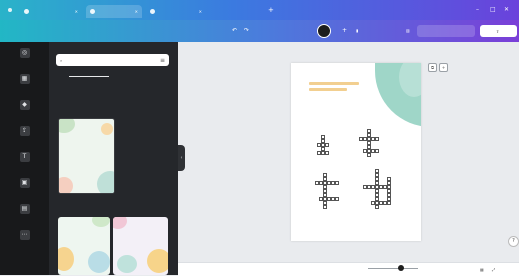 This screenshot has height=276, width=519. I want to click on chart-icon: ▥, so click(408, 30).